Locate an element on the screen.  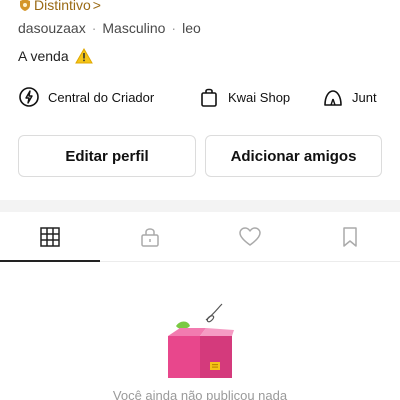
tab-saved is located at coordinates (350, 236).